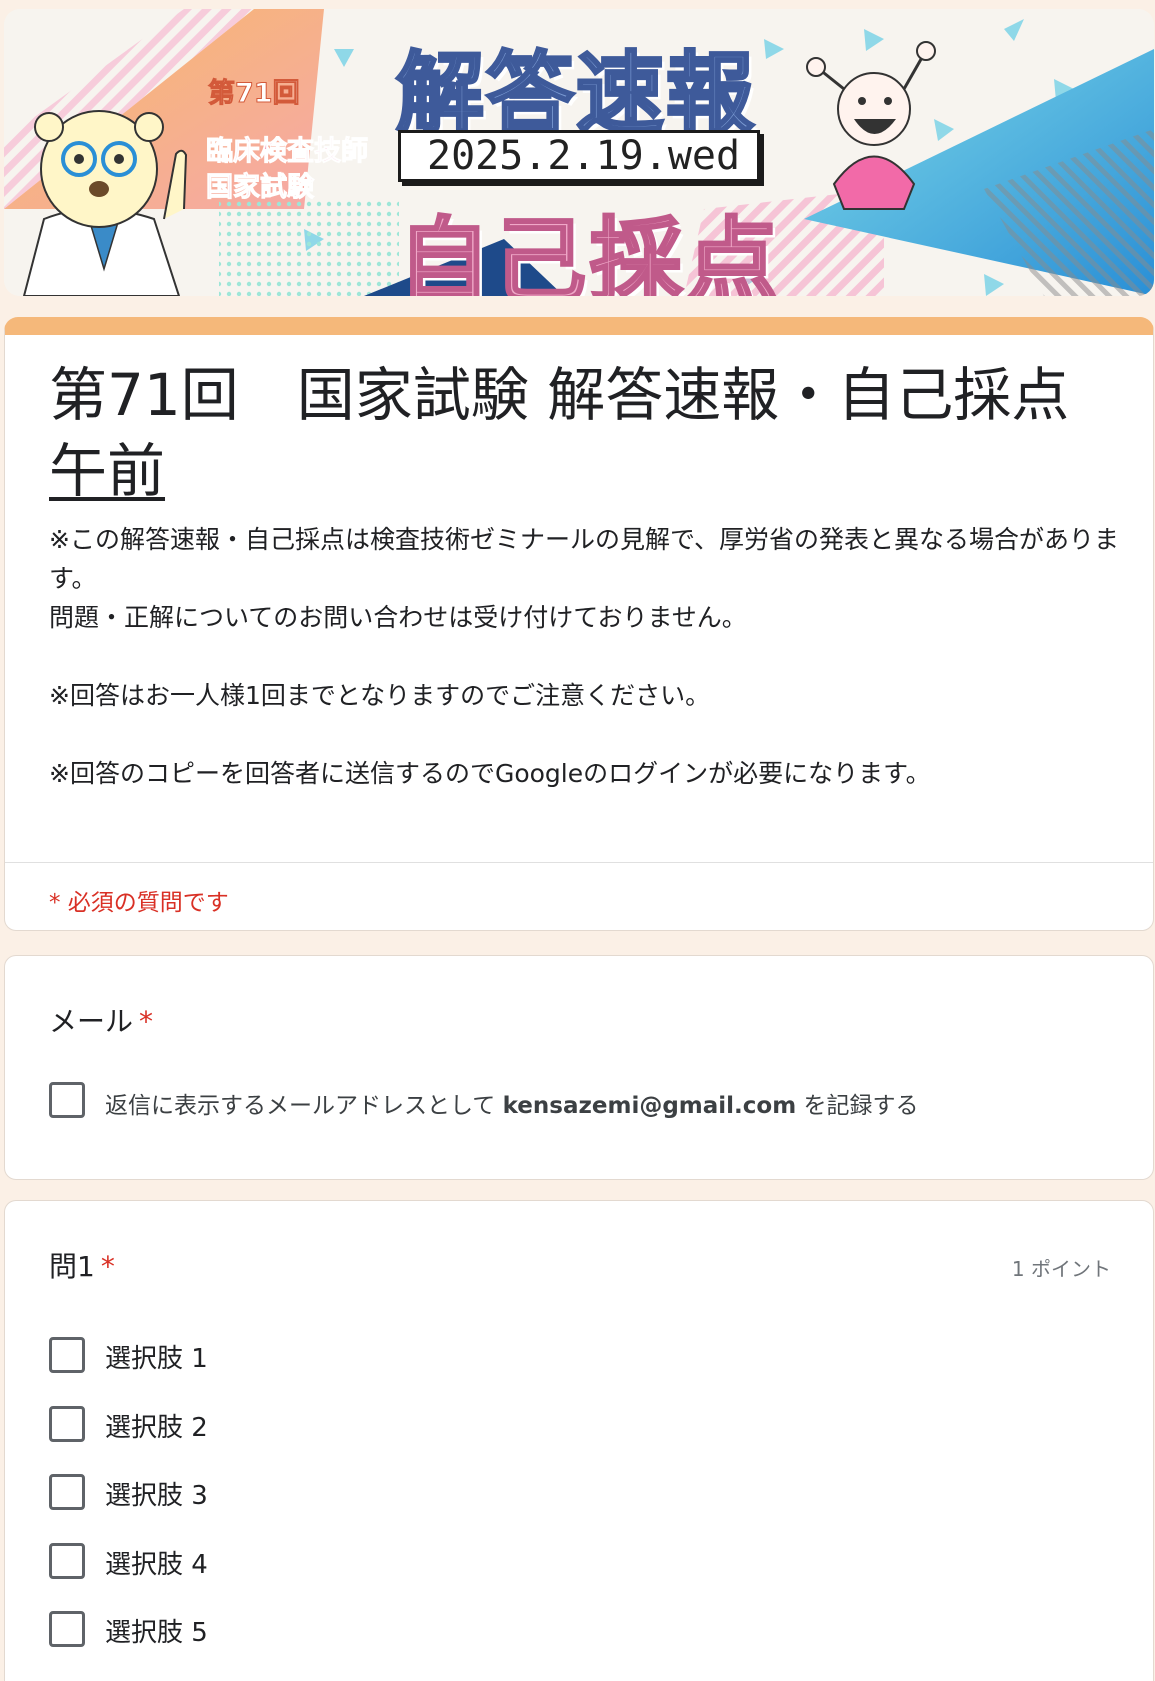 Image resolution: width=1155 pixels, height=1681 pixels. I want to click on option-2-checkbox, so click(67, 1424).